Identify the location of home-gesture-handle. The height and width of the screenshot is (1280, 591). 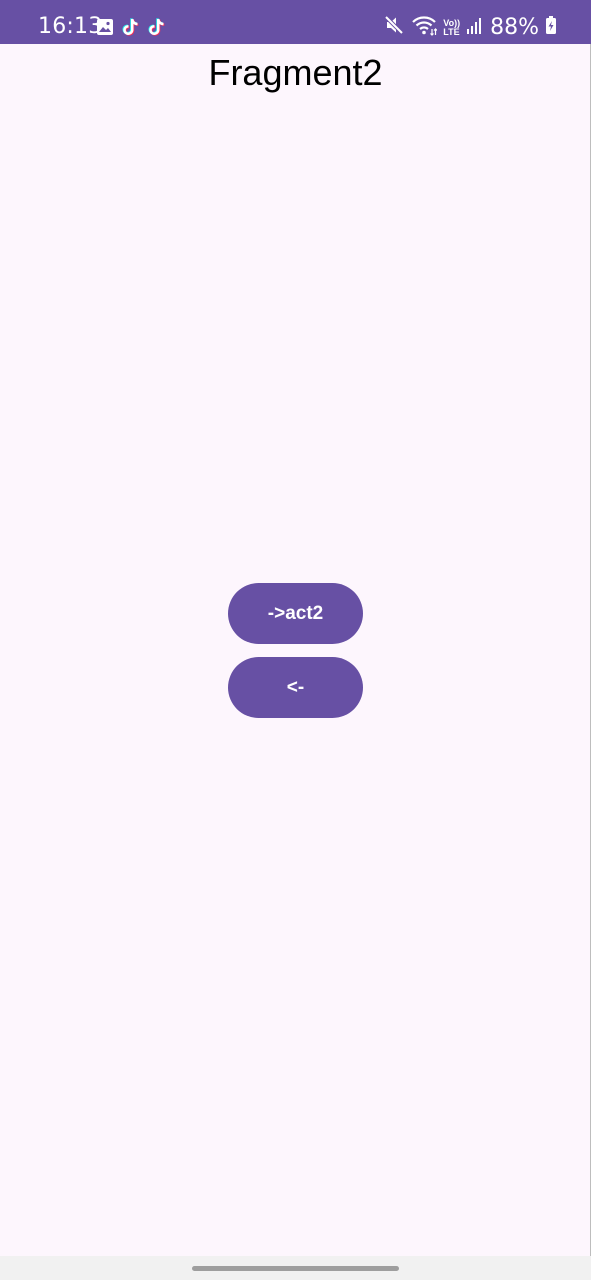
(295, 1268).